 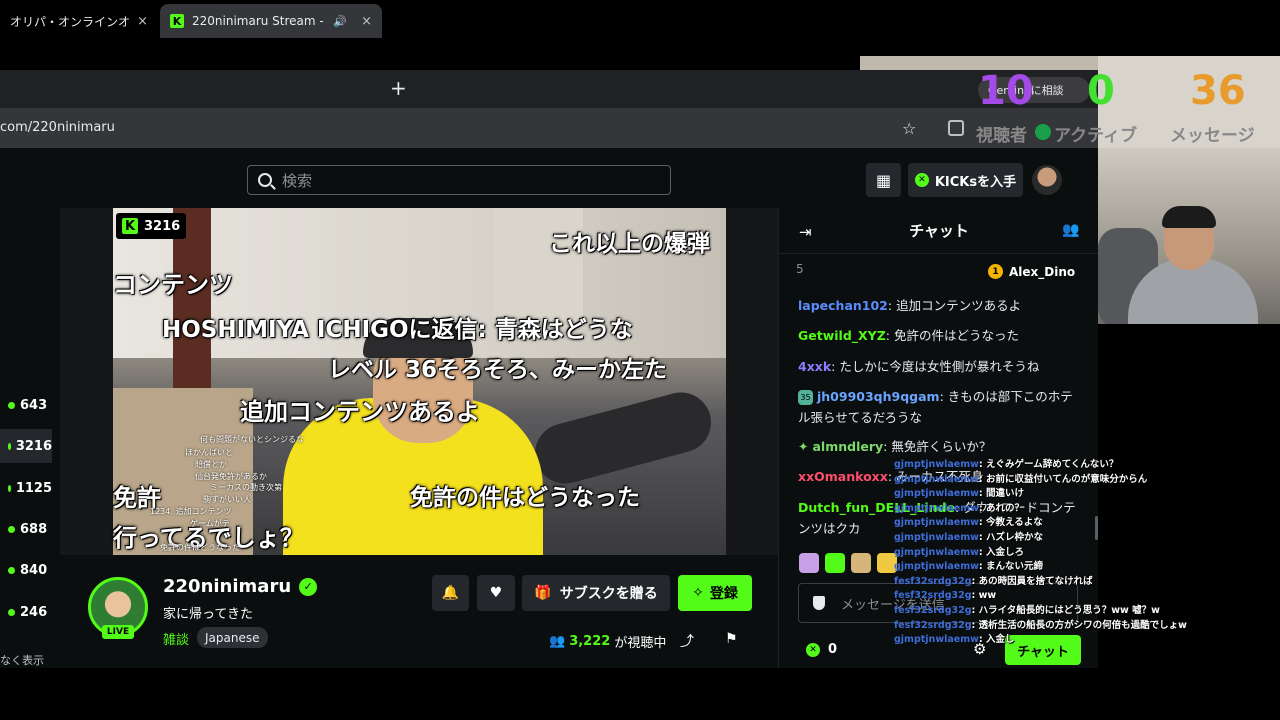 I want to click on follow-heart-button: ♥, so click(x=496, y=593).